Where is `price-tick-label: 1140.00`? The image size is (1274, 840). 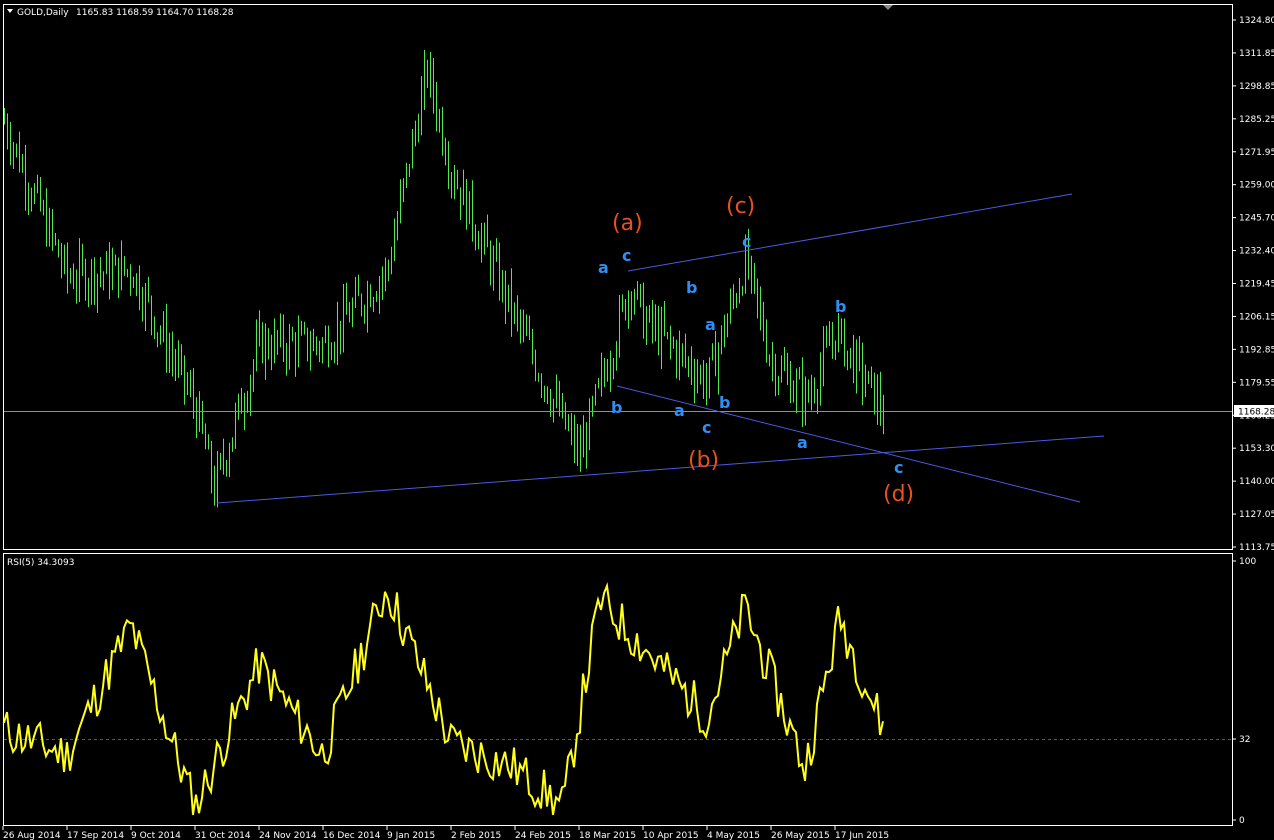 price-tick-label: 1140.00 is located at coordinates (1256, 482).